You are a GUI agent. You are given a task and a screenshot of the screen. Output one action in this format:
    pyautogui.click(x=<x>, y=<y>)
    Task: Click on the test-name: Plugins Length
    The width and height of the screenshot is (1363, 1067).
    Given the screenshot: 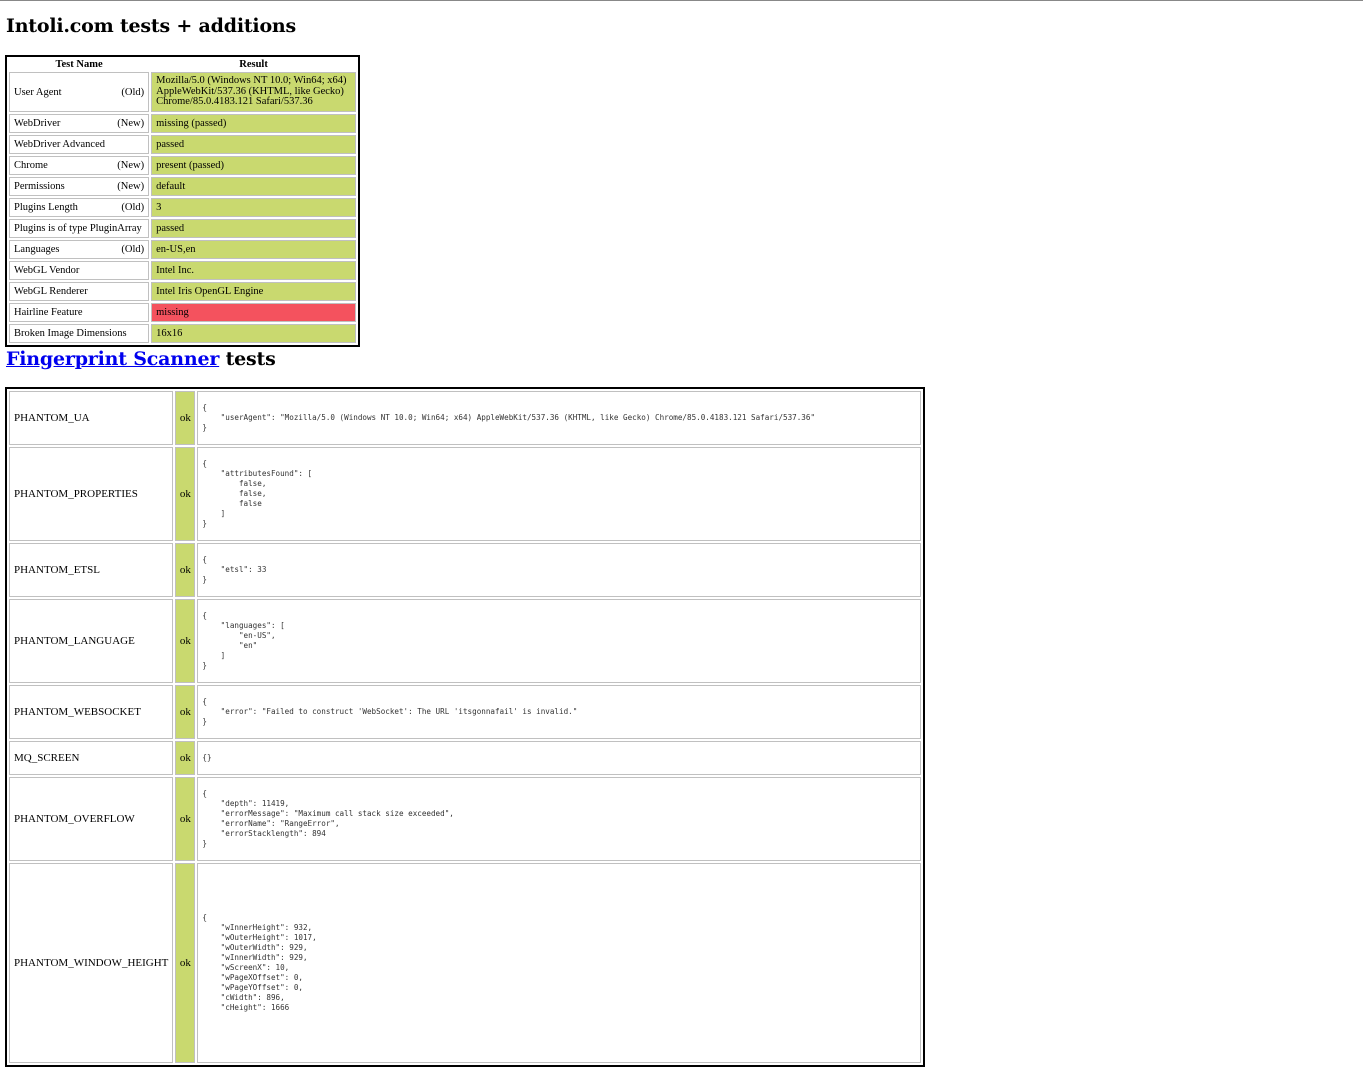 What is the action you would take?
    pyautogui.click(x=46, y=207)
    